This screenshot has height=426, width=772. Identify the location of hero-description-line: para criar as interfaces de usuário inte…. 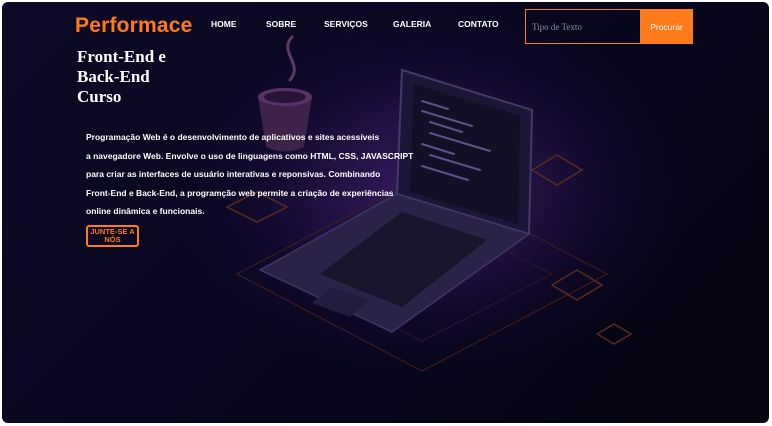
(233, 174).